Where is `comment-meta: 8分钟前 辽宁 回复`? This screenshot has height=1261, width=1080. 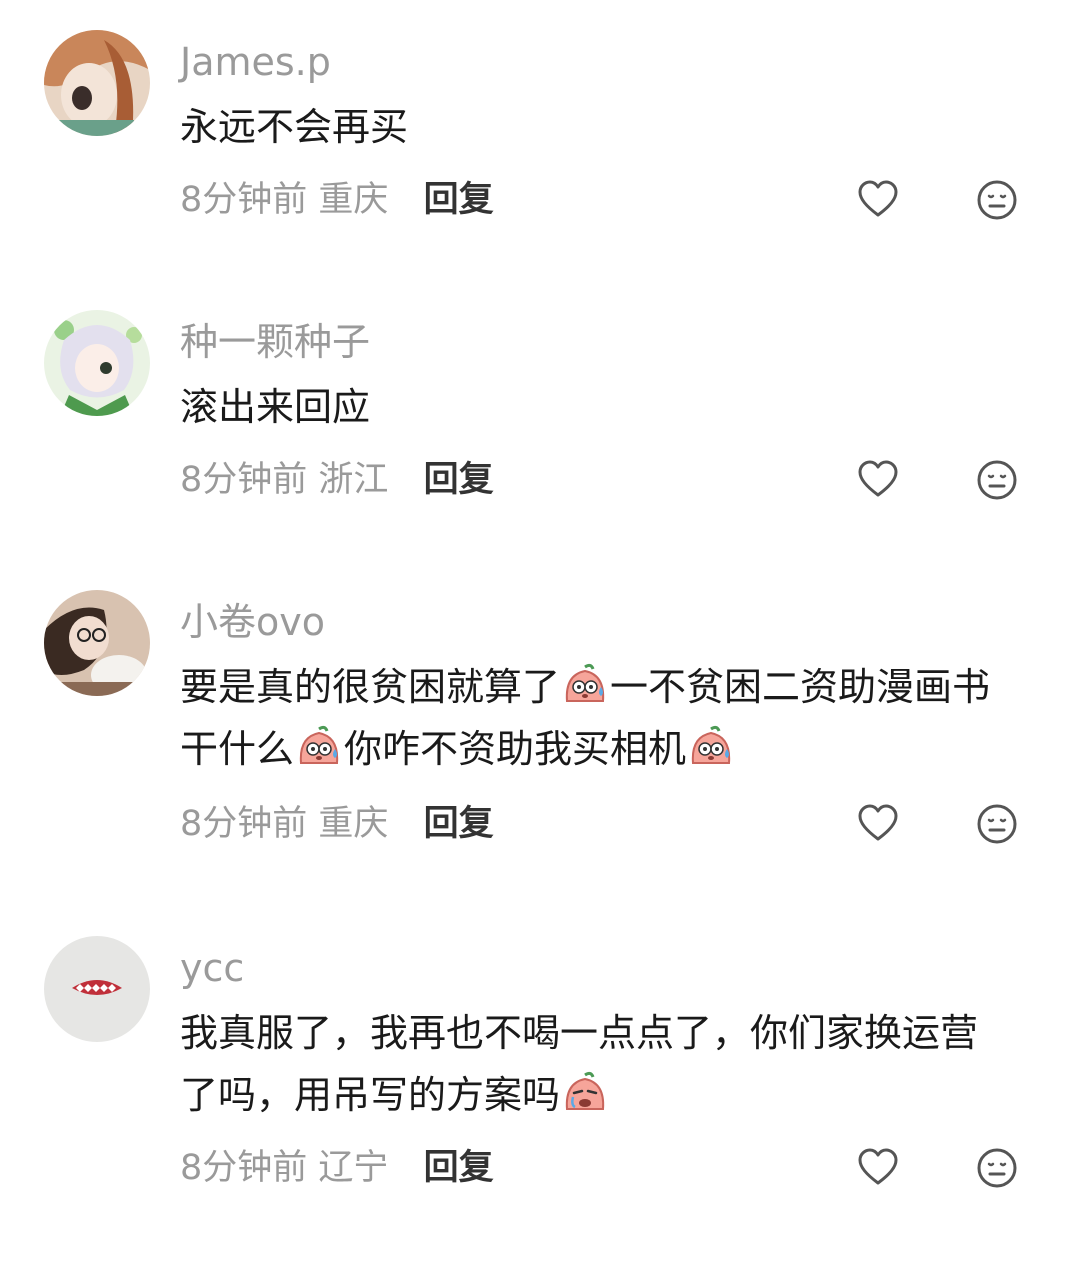
comment-meta: 8分钟前 辽宁 回复 is located at coordinates (337, 1168).